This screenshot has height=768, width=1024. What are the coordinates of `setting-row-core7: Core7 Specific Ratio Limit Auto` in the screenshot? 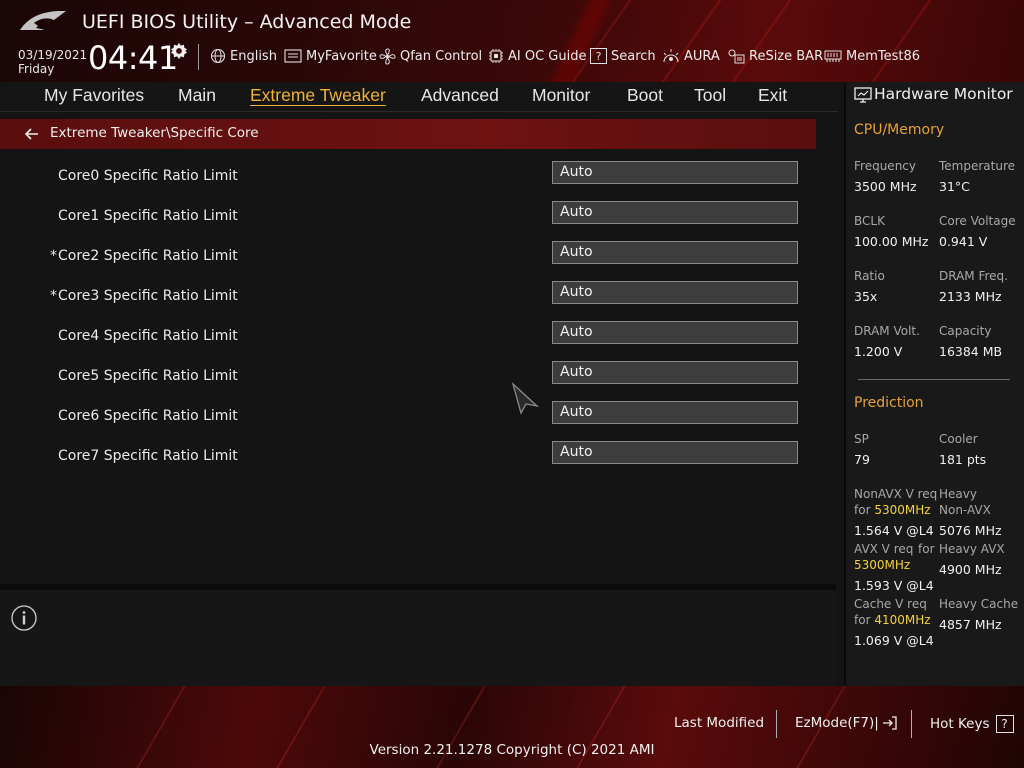 It's located at (408, 460).